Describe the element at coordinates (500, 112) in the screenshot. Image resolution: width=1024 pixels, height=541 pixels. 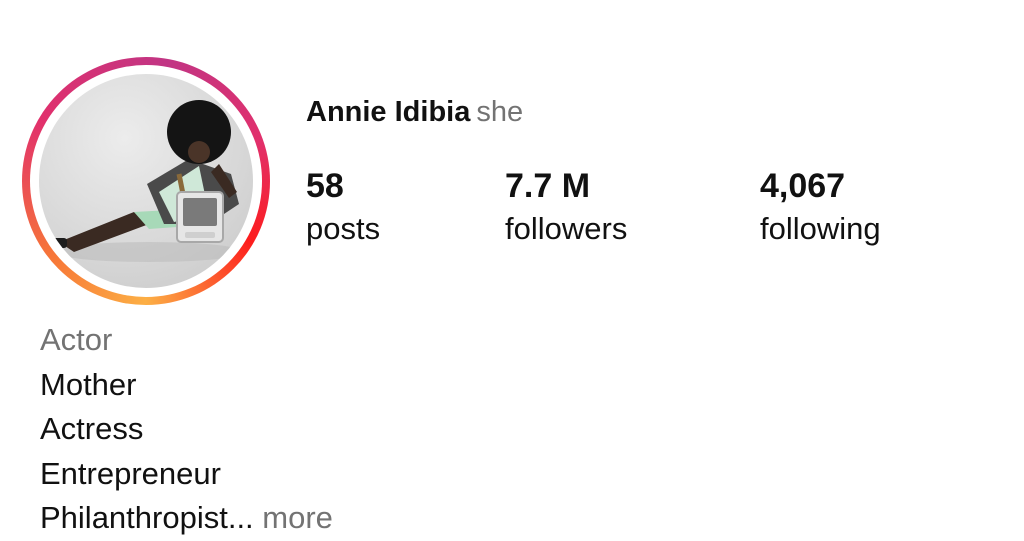
I see `profile-pronouns: she` at that location.